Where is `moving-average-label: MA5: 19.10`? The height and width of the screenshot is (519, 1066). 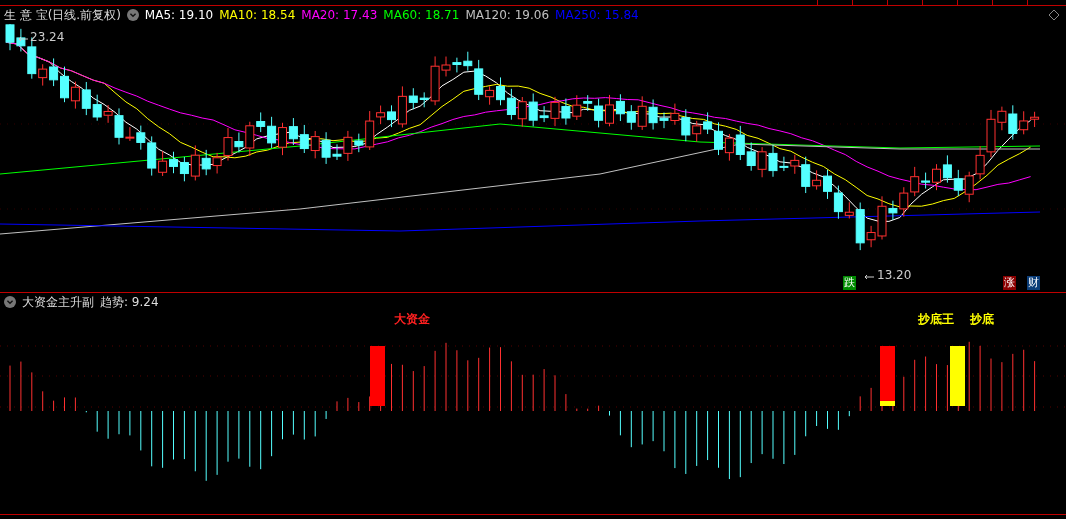
moving-average-label: MA5: 19.10 is located at coordinates (179, 15).